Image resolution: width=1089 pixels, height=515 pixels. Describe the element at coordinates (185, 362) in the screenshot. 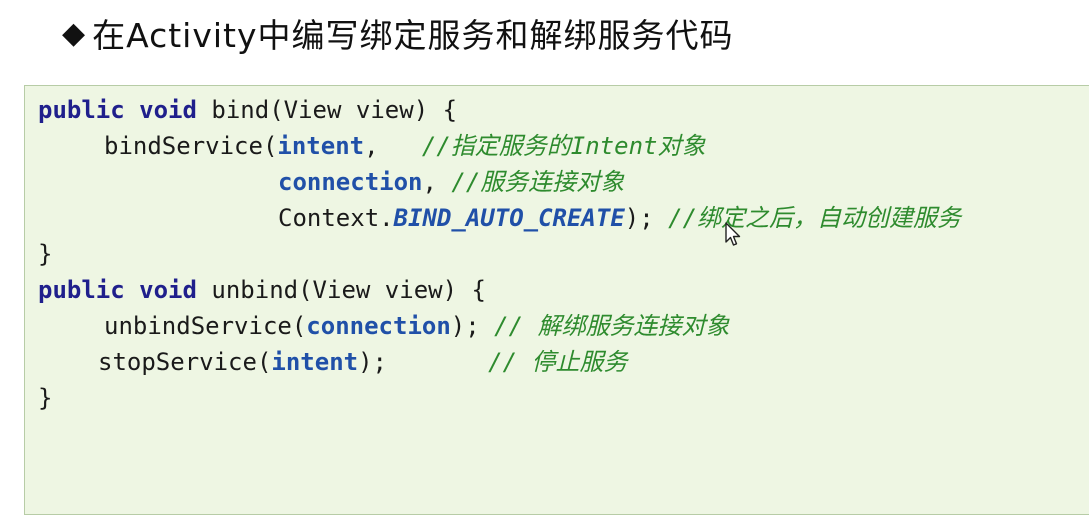

I see `method-call: stopService(` at that location.